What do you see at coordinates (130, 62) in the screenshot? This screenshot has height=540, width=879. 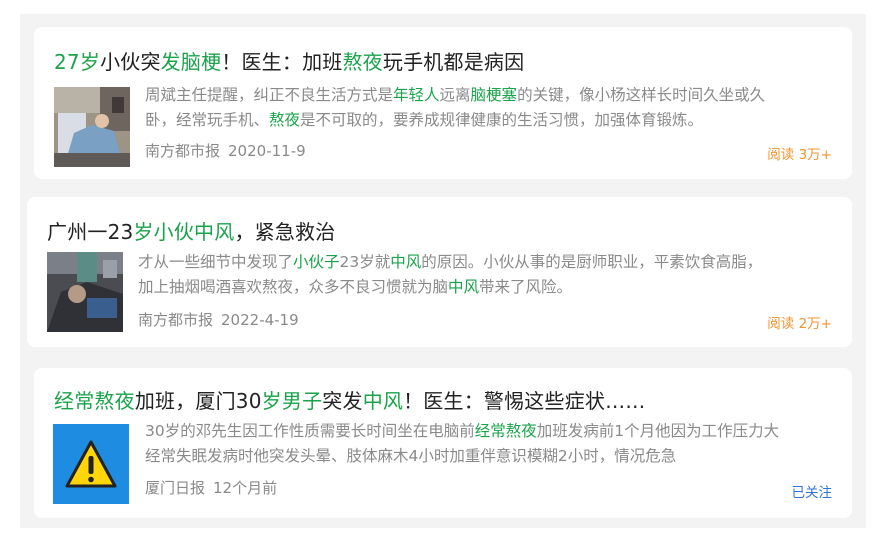 I see `text-run: 小伙突` at bounding box center [130, 62].